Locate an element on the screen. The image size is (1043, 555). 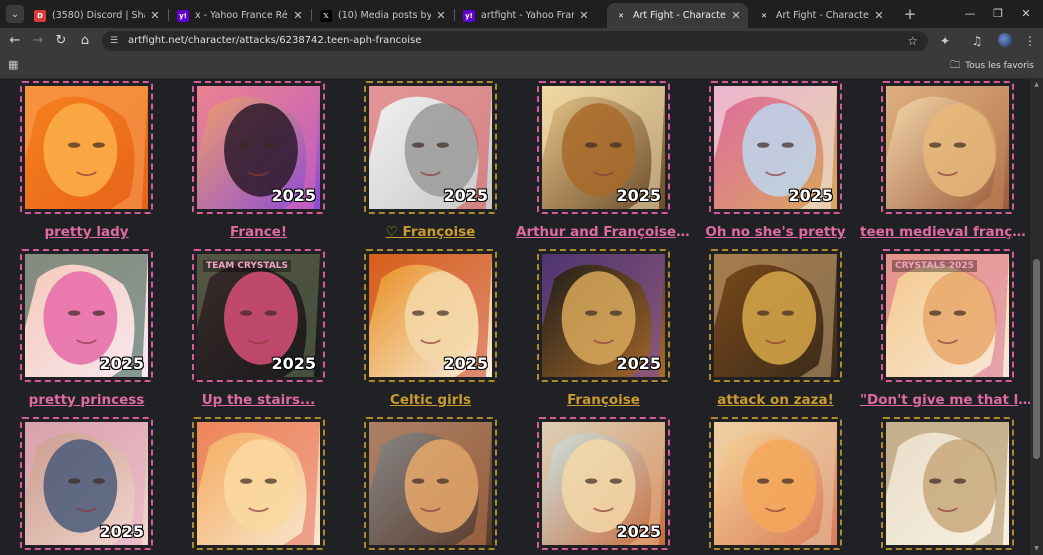
artwork-image: 2025 TEAM CRYSTALS is located at coordinates (258, 315).